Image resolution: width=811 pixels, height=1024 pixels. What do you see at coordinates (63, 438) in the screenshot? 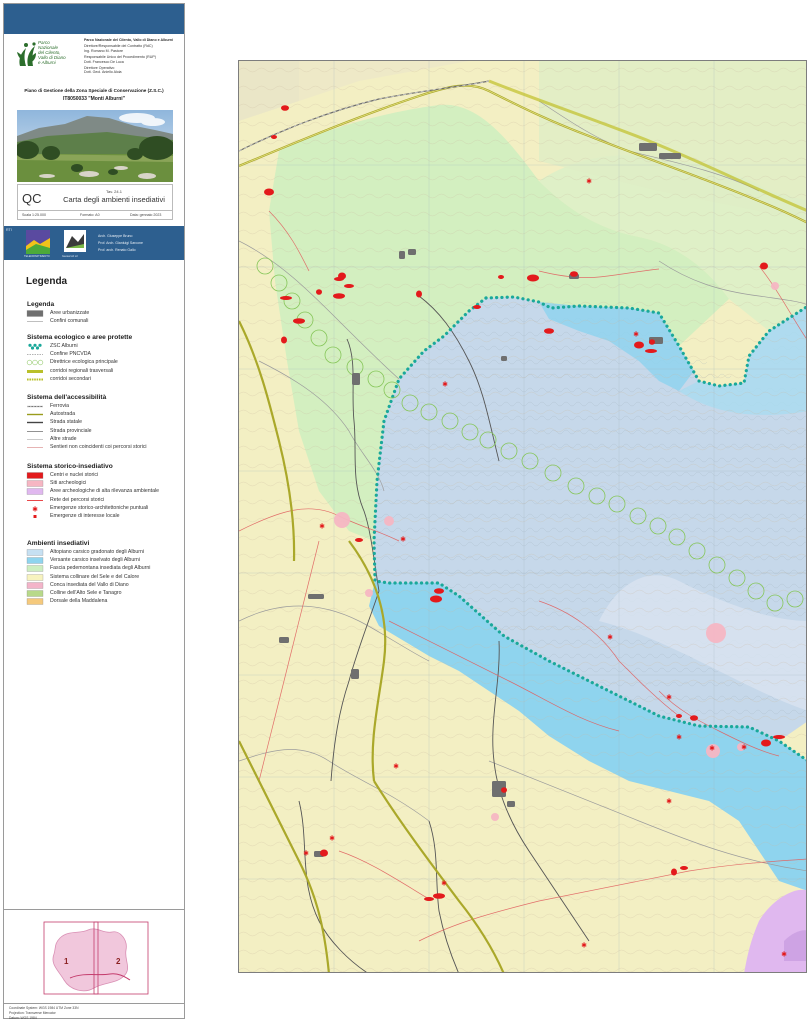
I see `legend-item-label: Altre strade` at bounding box center [63, 438].